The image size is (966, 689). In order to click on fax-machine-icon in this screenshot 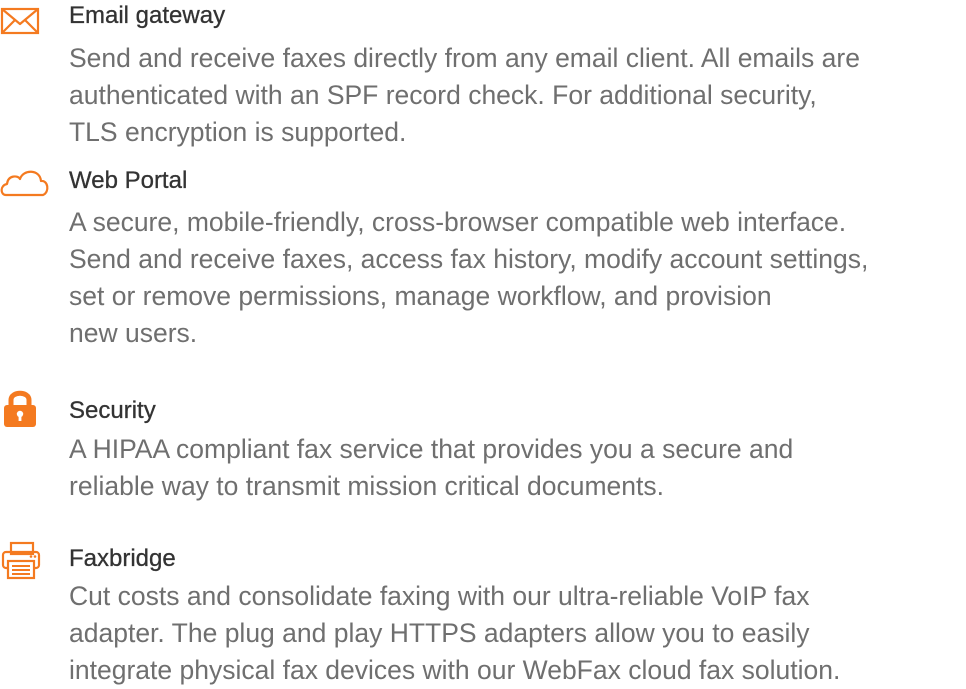, I will do `click(21, 560)`.